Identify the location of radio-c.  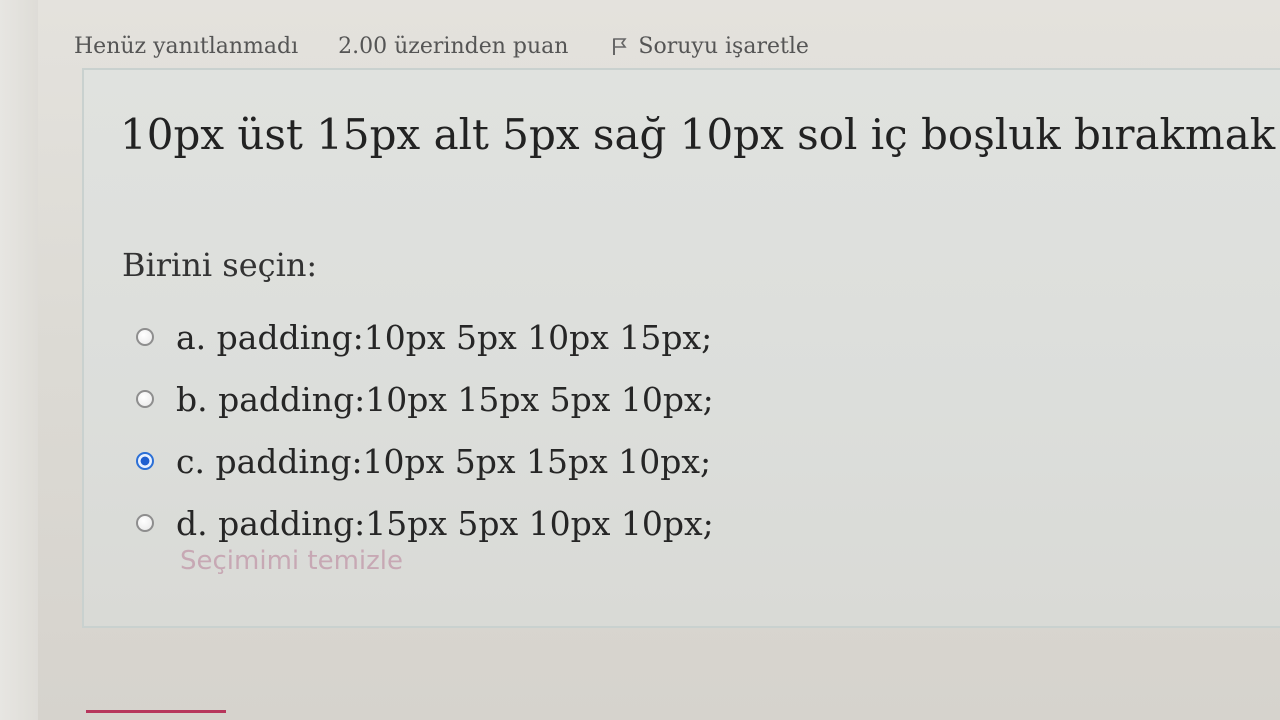
(145, 461).